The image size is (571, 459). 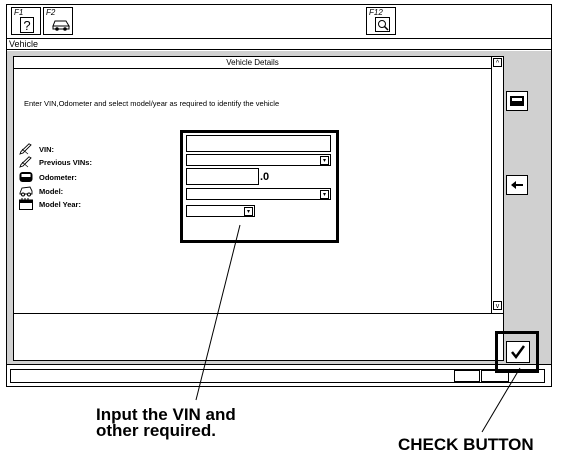 I want to click on input-callout-line2: other required., so click(x=156, y=430).